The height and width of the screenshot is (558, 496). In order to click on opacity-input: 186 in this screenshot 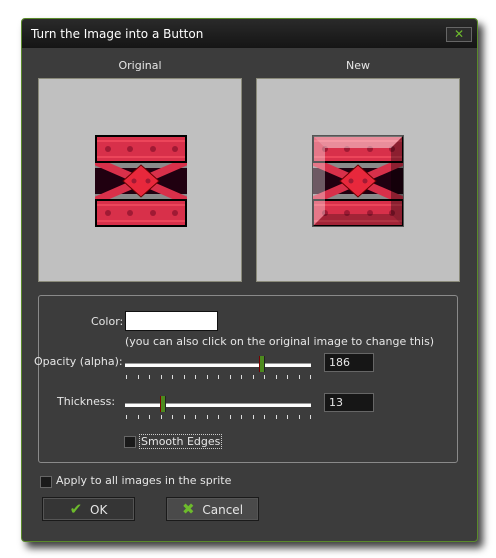, I will do `click(349, 362)`.